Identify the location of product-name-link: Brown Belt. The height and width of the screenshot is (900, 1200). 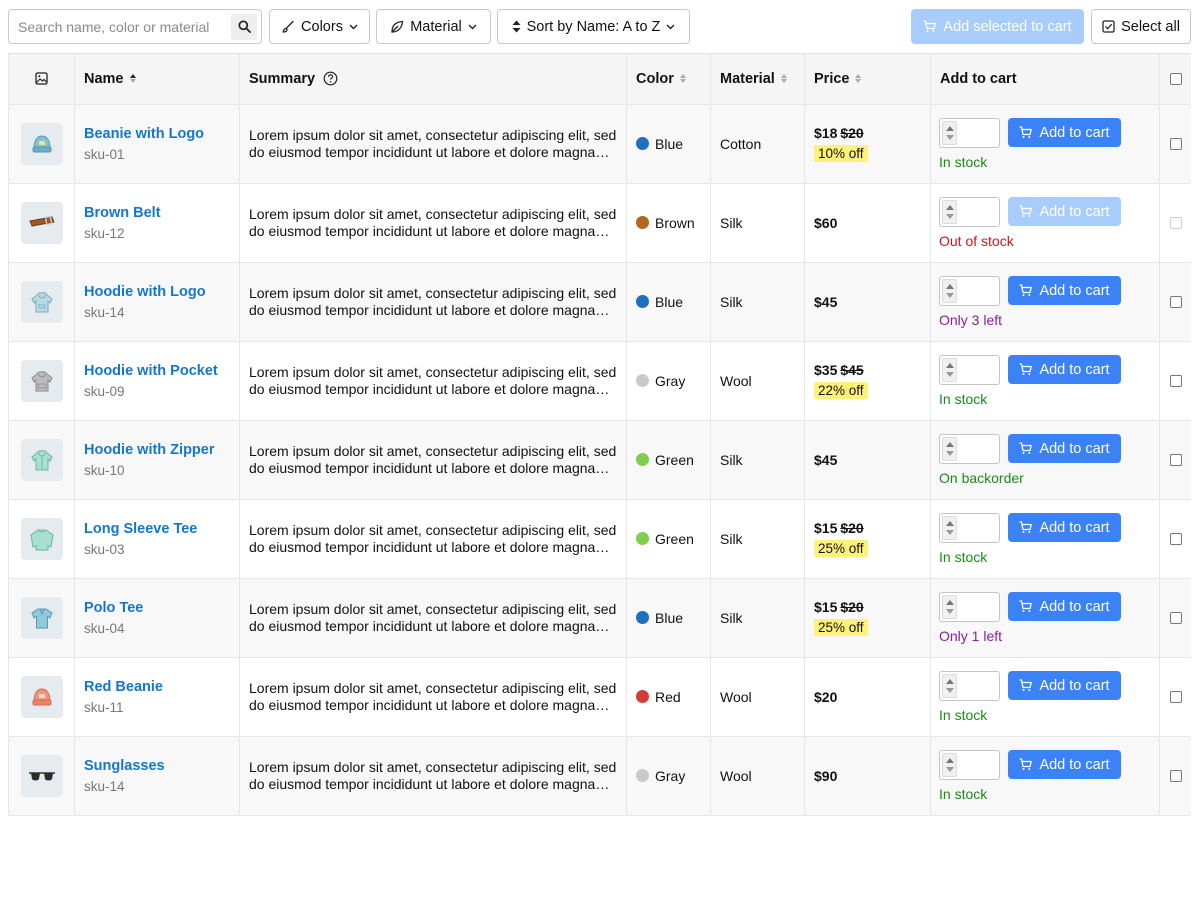
(161, 213).